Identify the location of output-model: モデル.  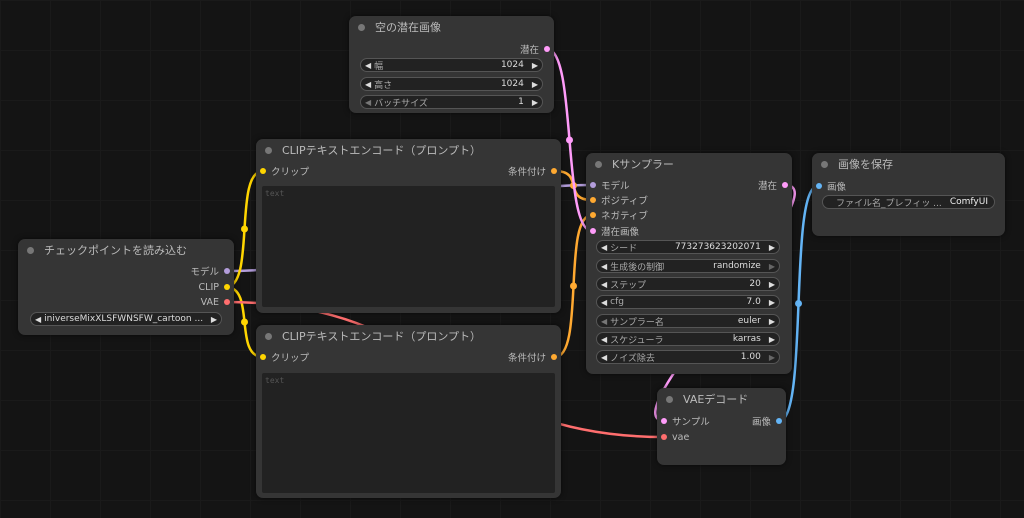
(210, 271).